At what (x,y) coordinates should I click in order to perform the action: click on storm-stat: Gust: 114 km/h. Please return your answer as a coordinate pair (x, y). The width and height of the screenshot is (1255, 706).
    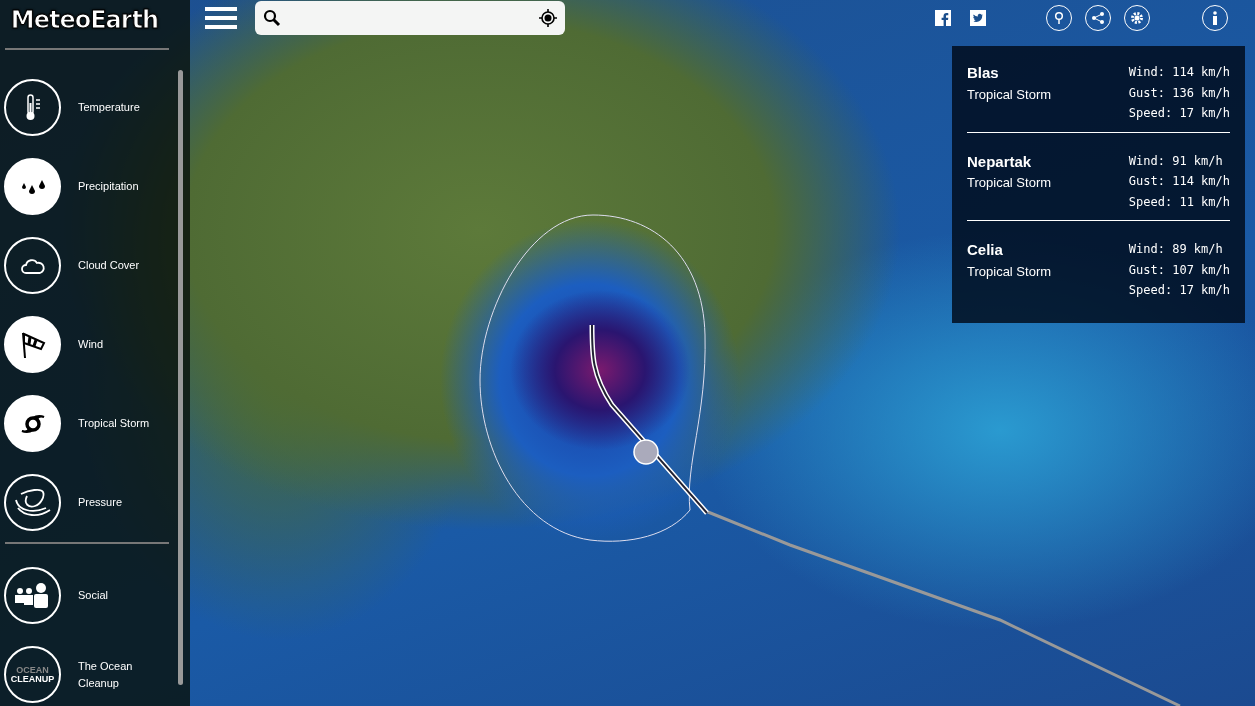
    Looking at the image, I should click on (1179, 181).